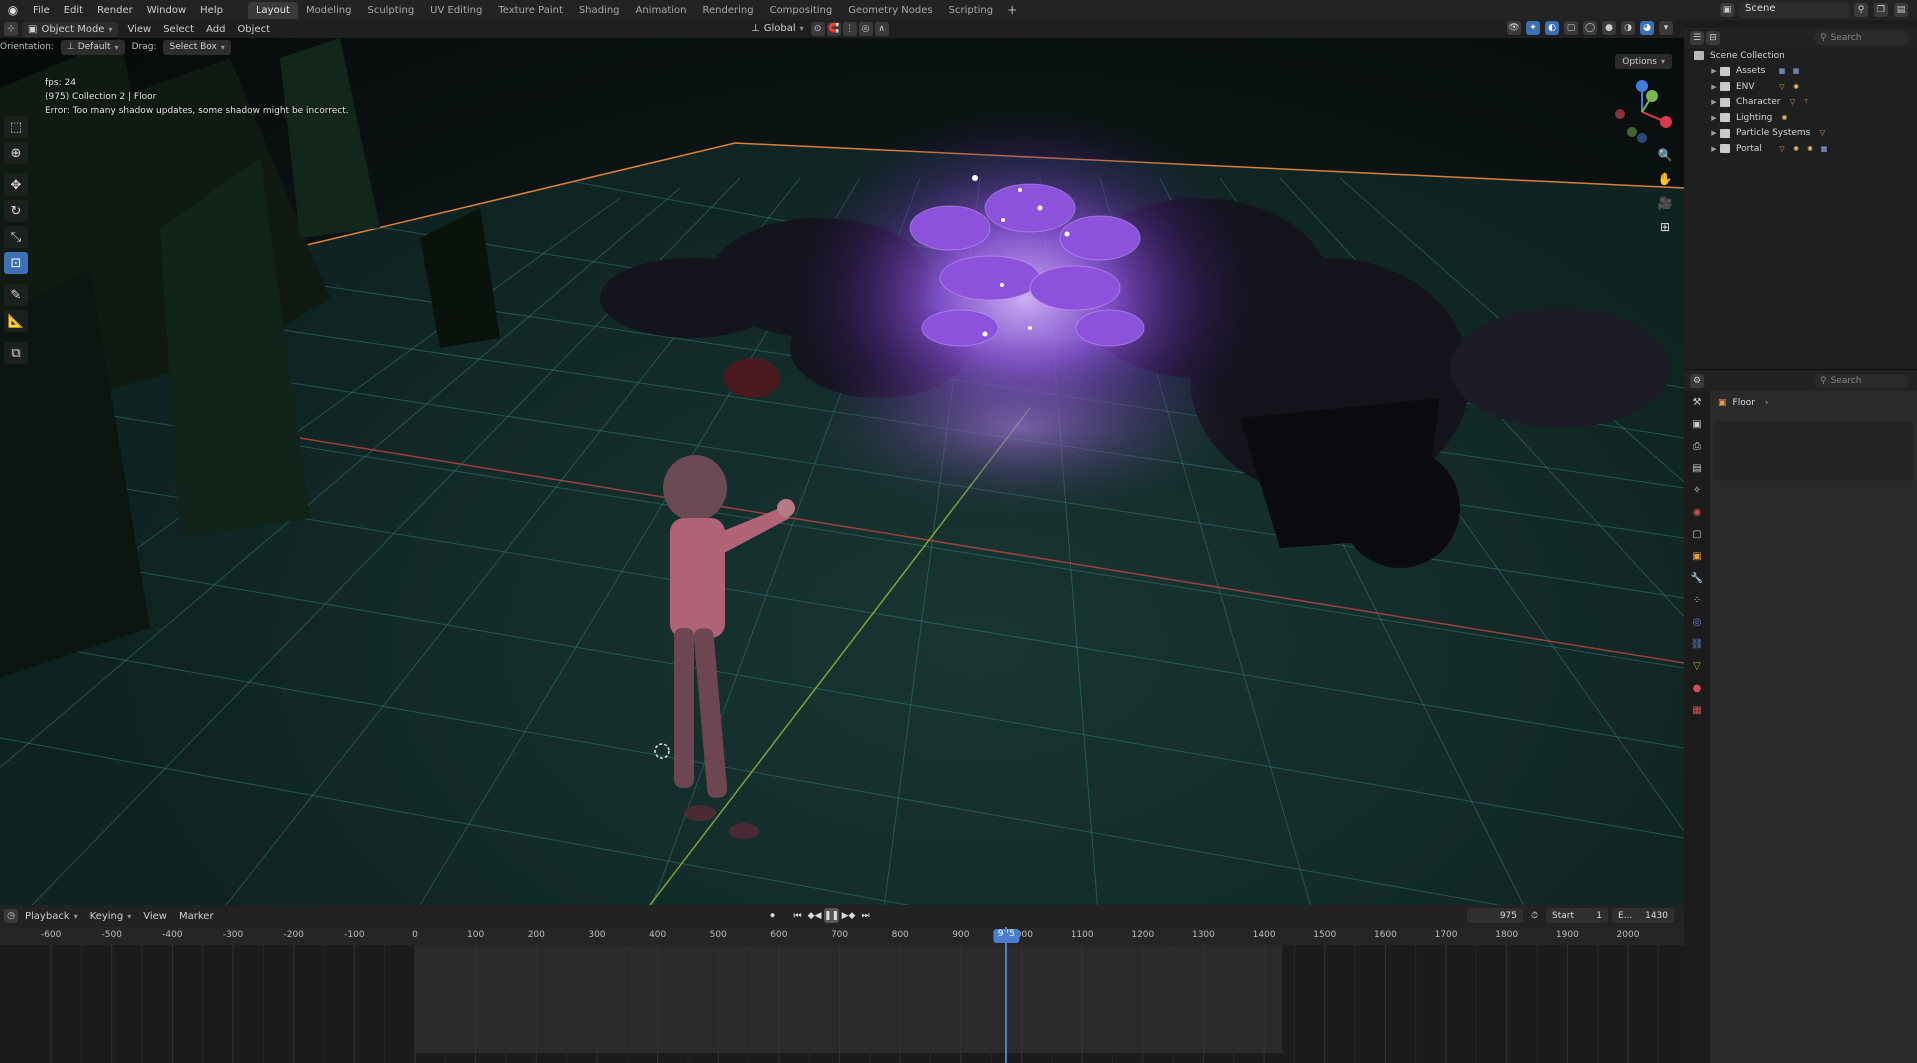 This screenshot has height=1063, width=1917. I want to click on tab-shading: Shading, so click(599, 10).